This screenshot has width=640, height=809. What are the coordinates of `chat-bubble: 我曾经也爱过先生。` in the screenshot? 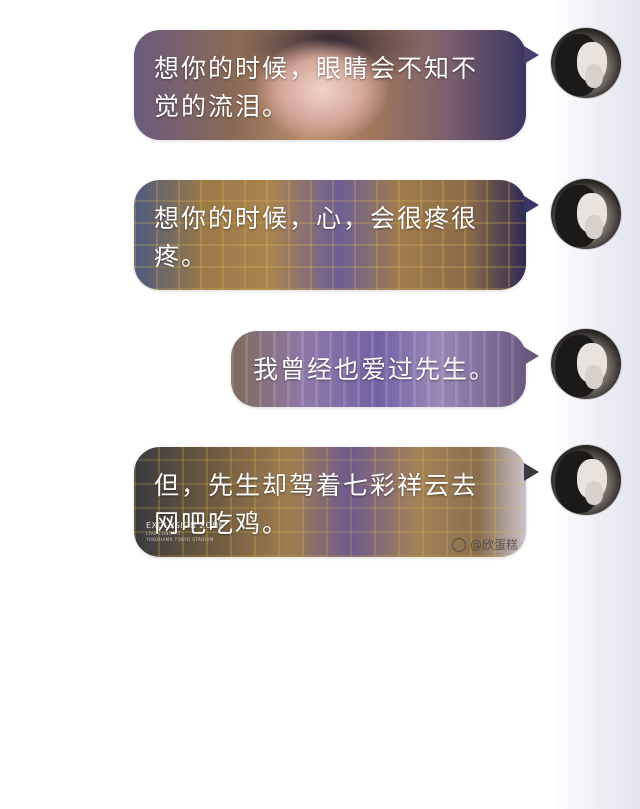 It's located at (385, 369).